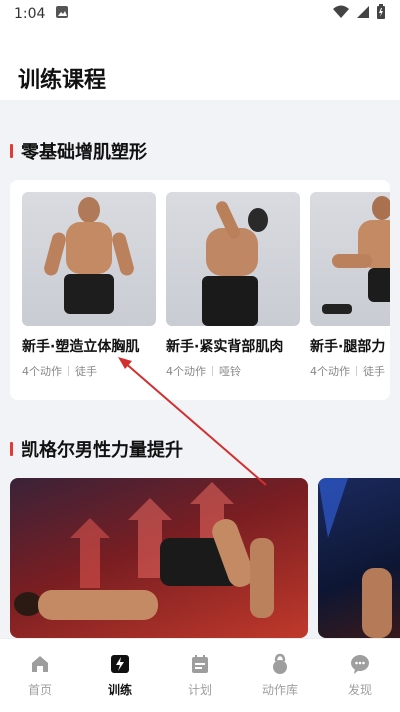 The width and height of the screenshot is (400, 712). What do you see at coordinates (279, 690) in the screenshot?
I see `tab-label: 动作库` at bounding box center [279, 690].